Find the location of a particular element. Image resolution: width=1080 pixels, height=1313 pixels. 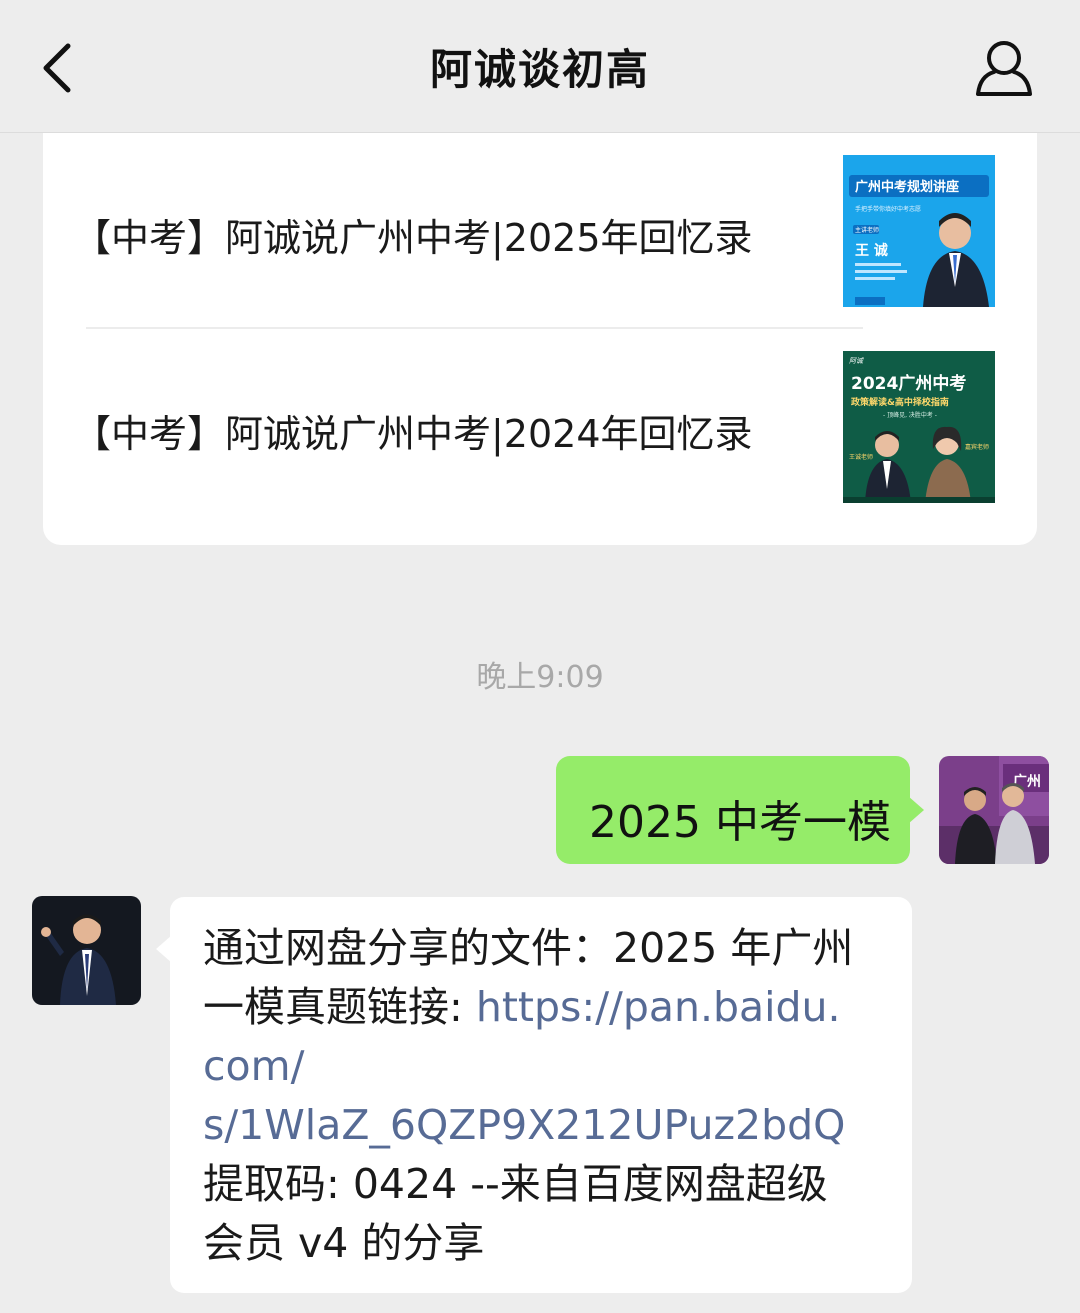

message-line: com/ is located at coordinates (544, 1066).